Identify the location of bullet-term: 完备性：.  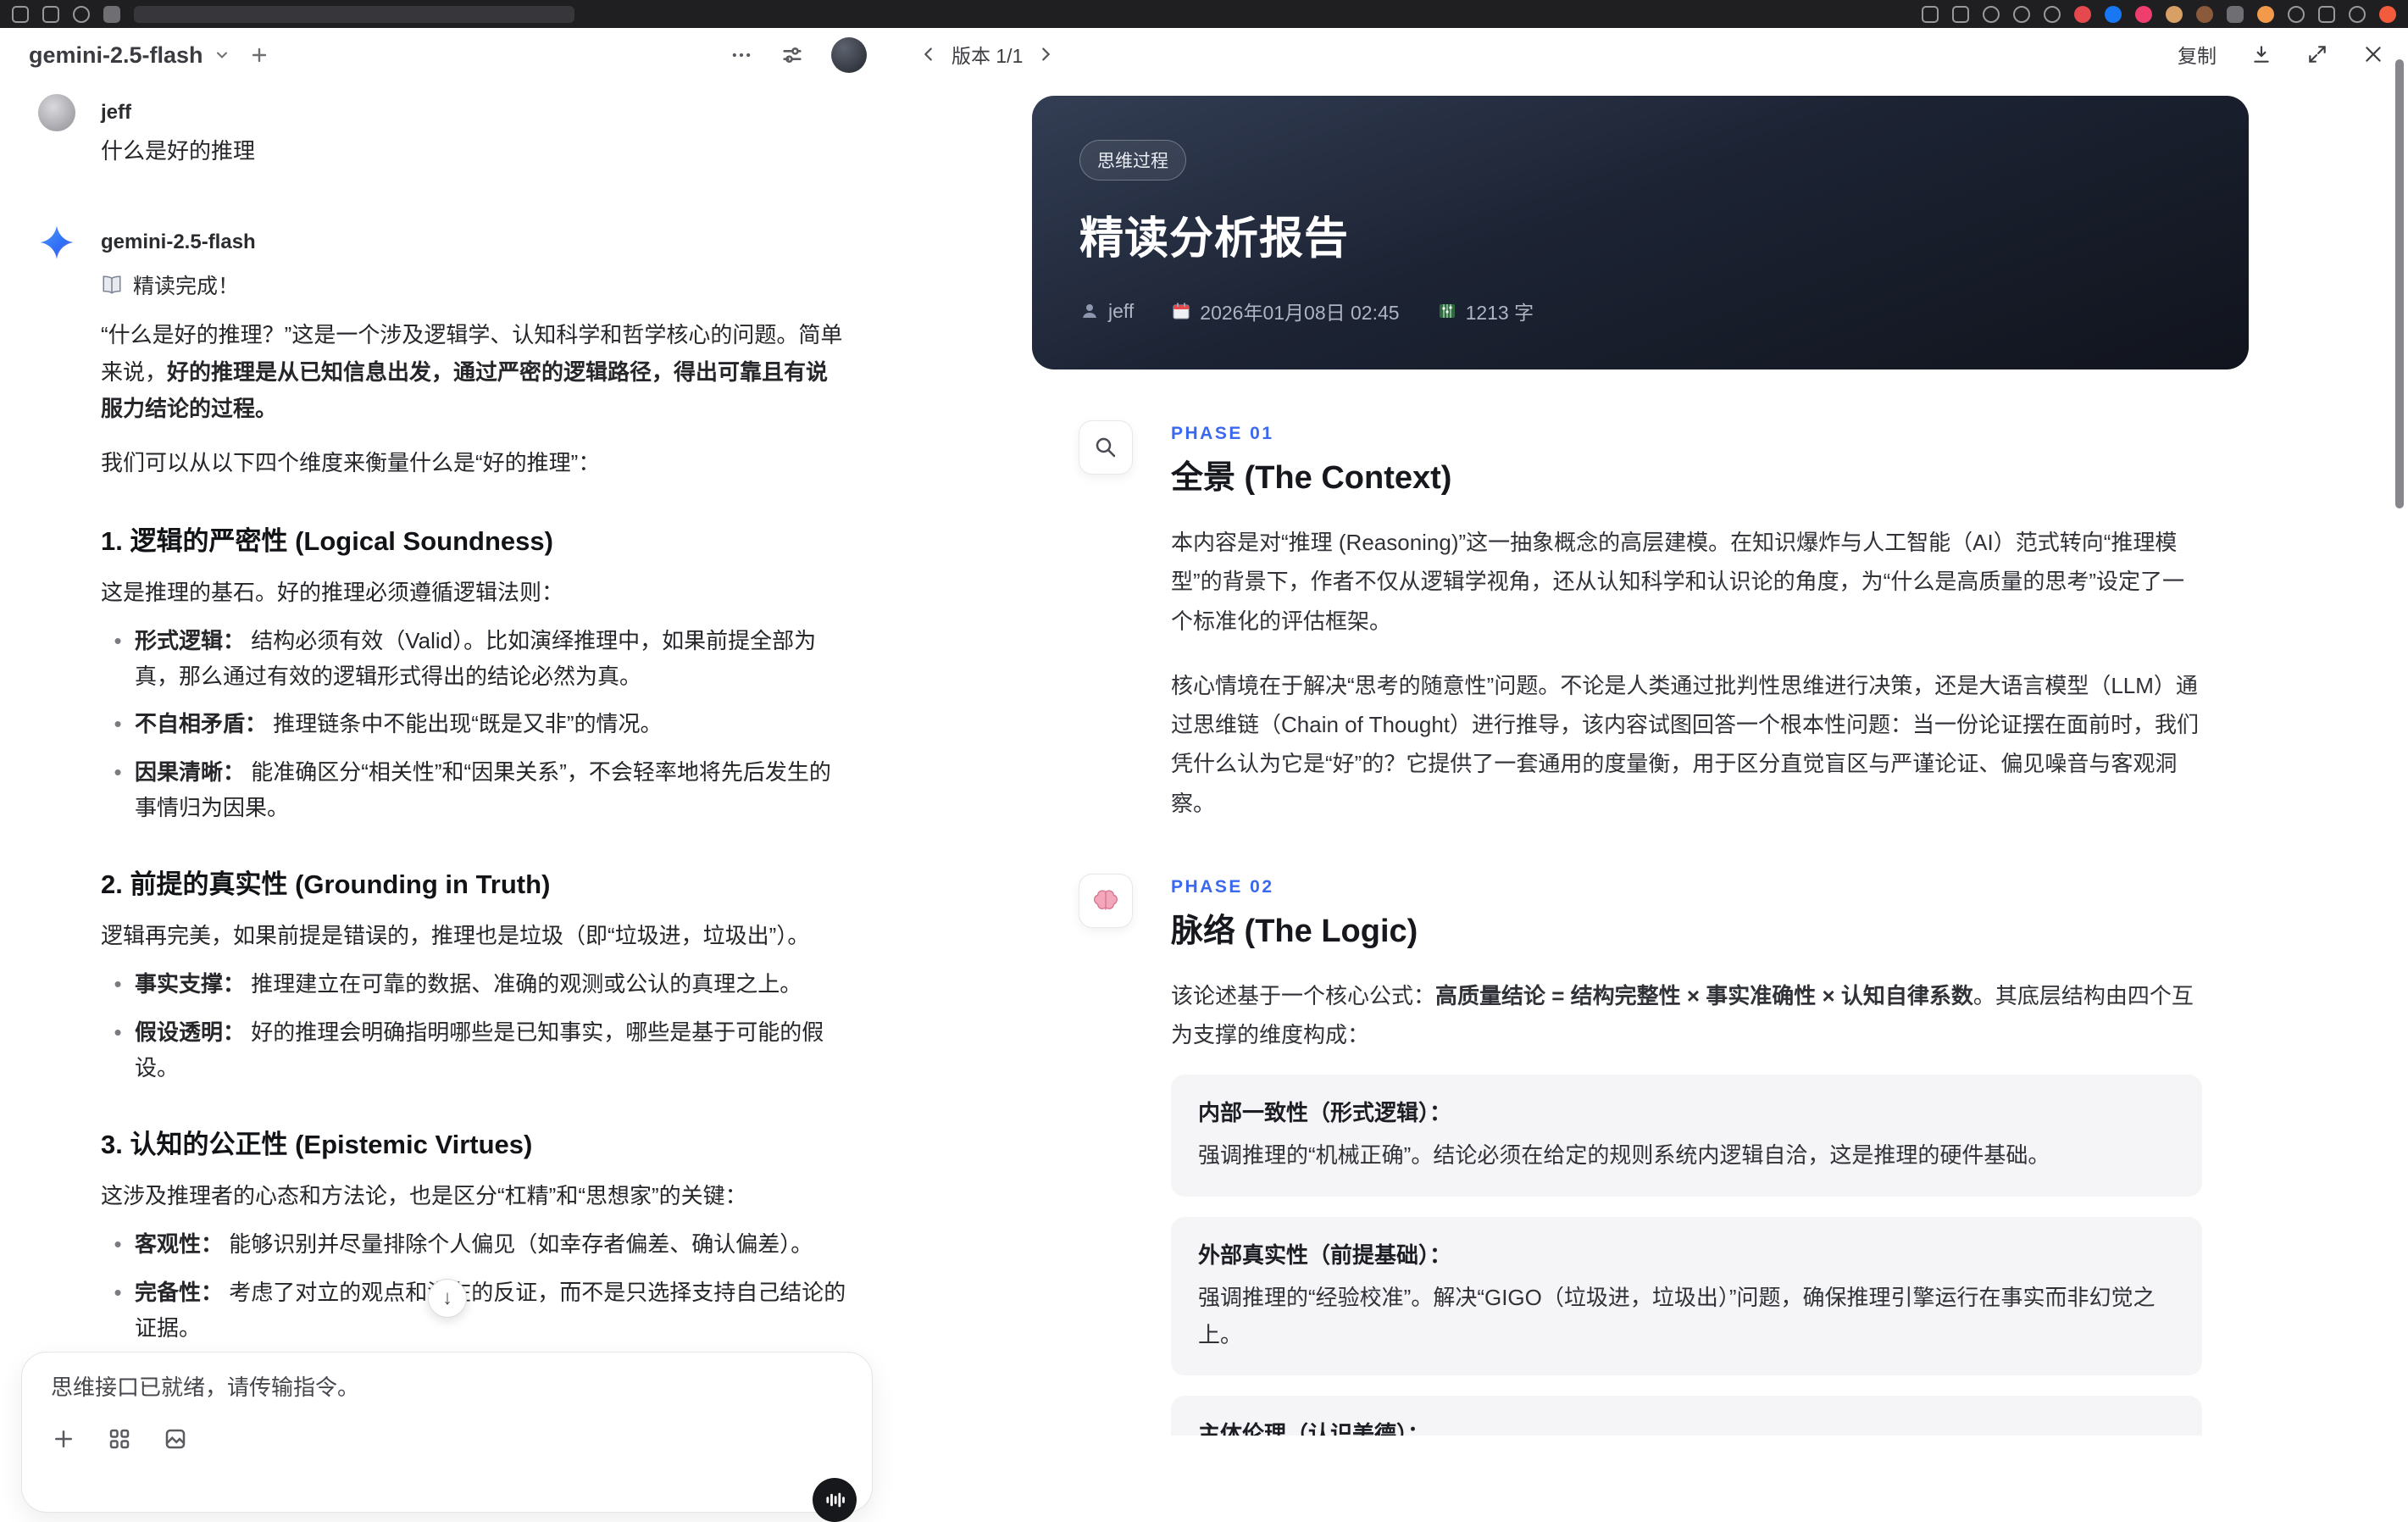
(179, 1292).